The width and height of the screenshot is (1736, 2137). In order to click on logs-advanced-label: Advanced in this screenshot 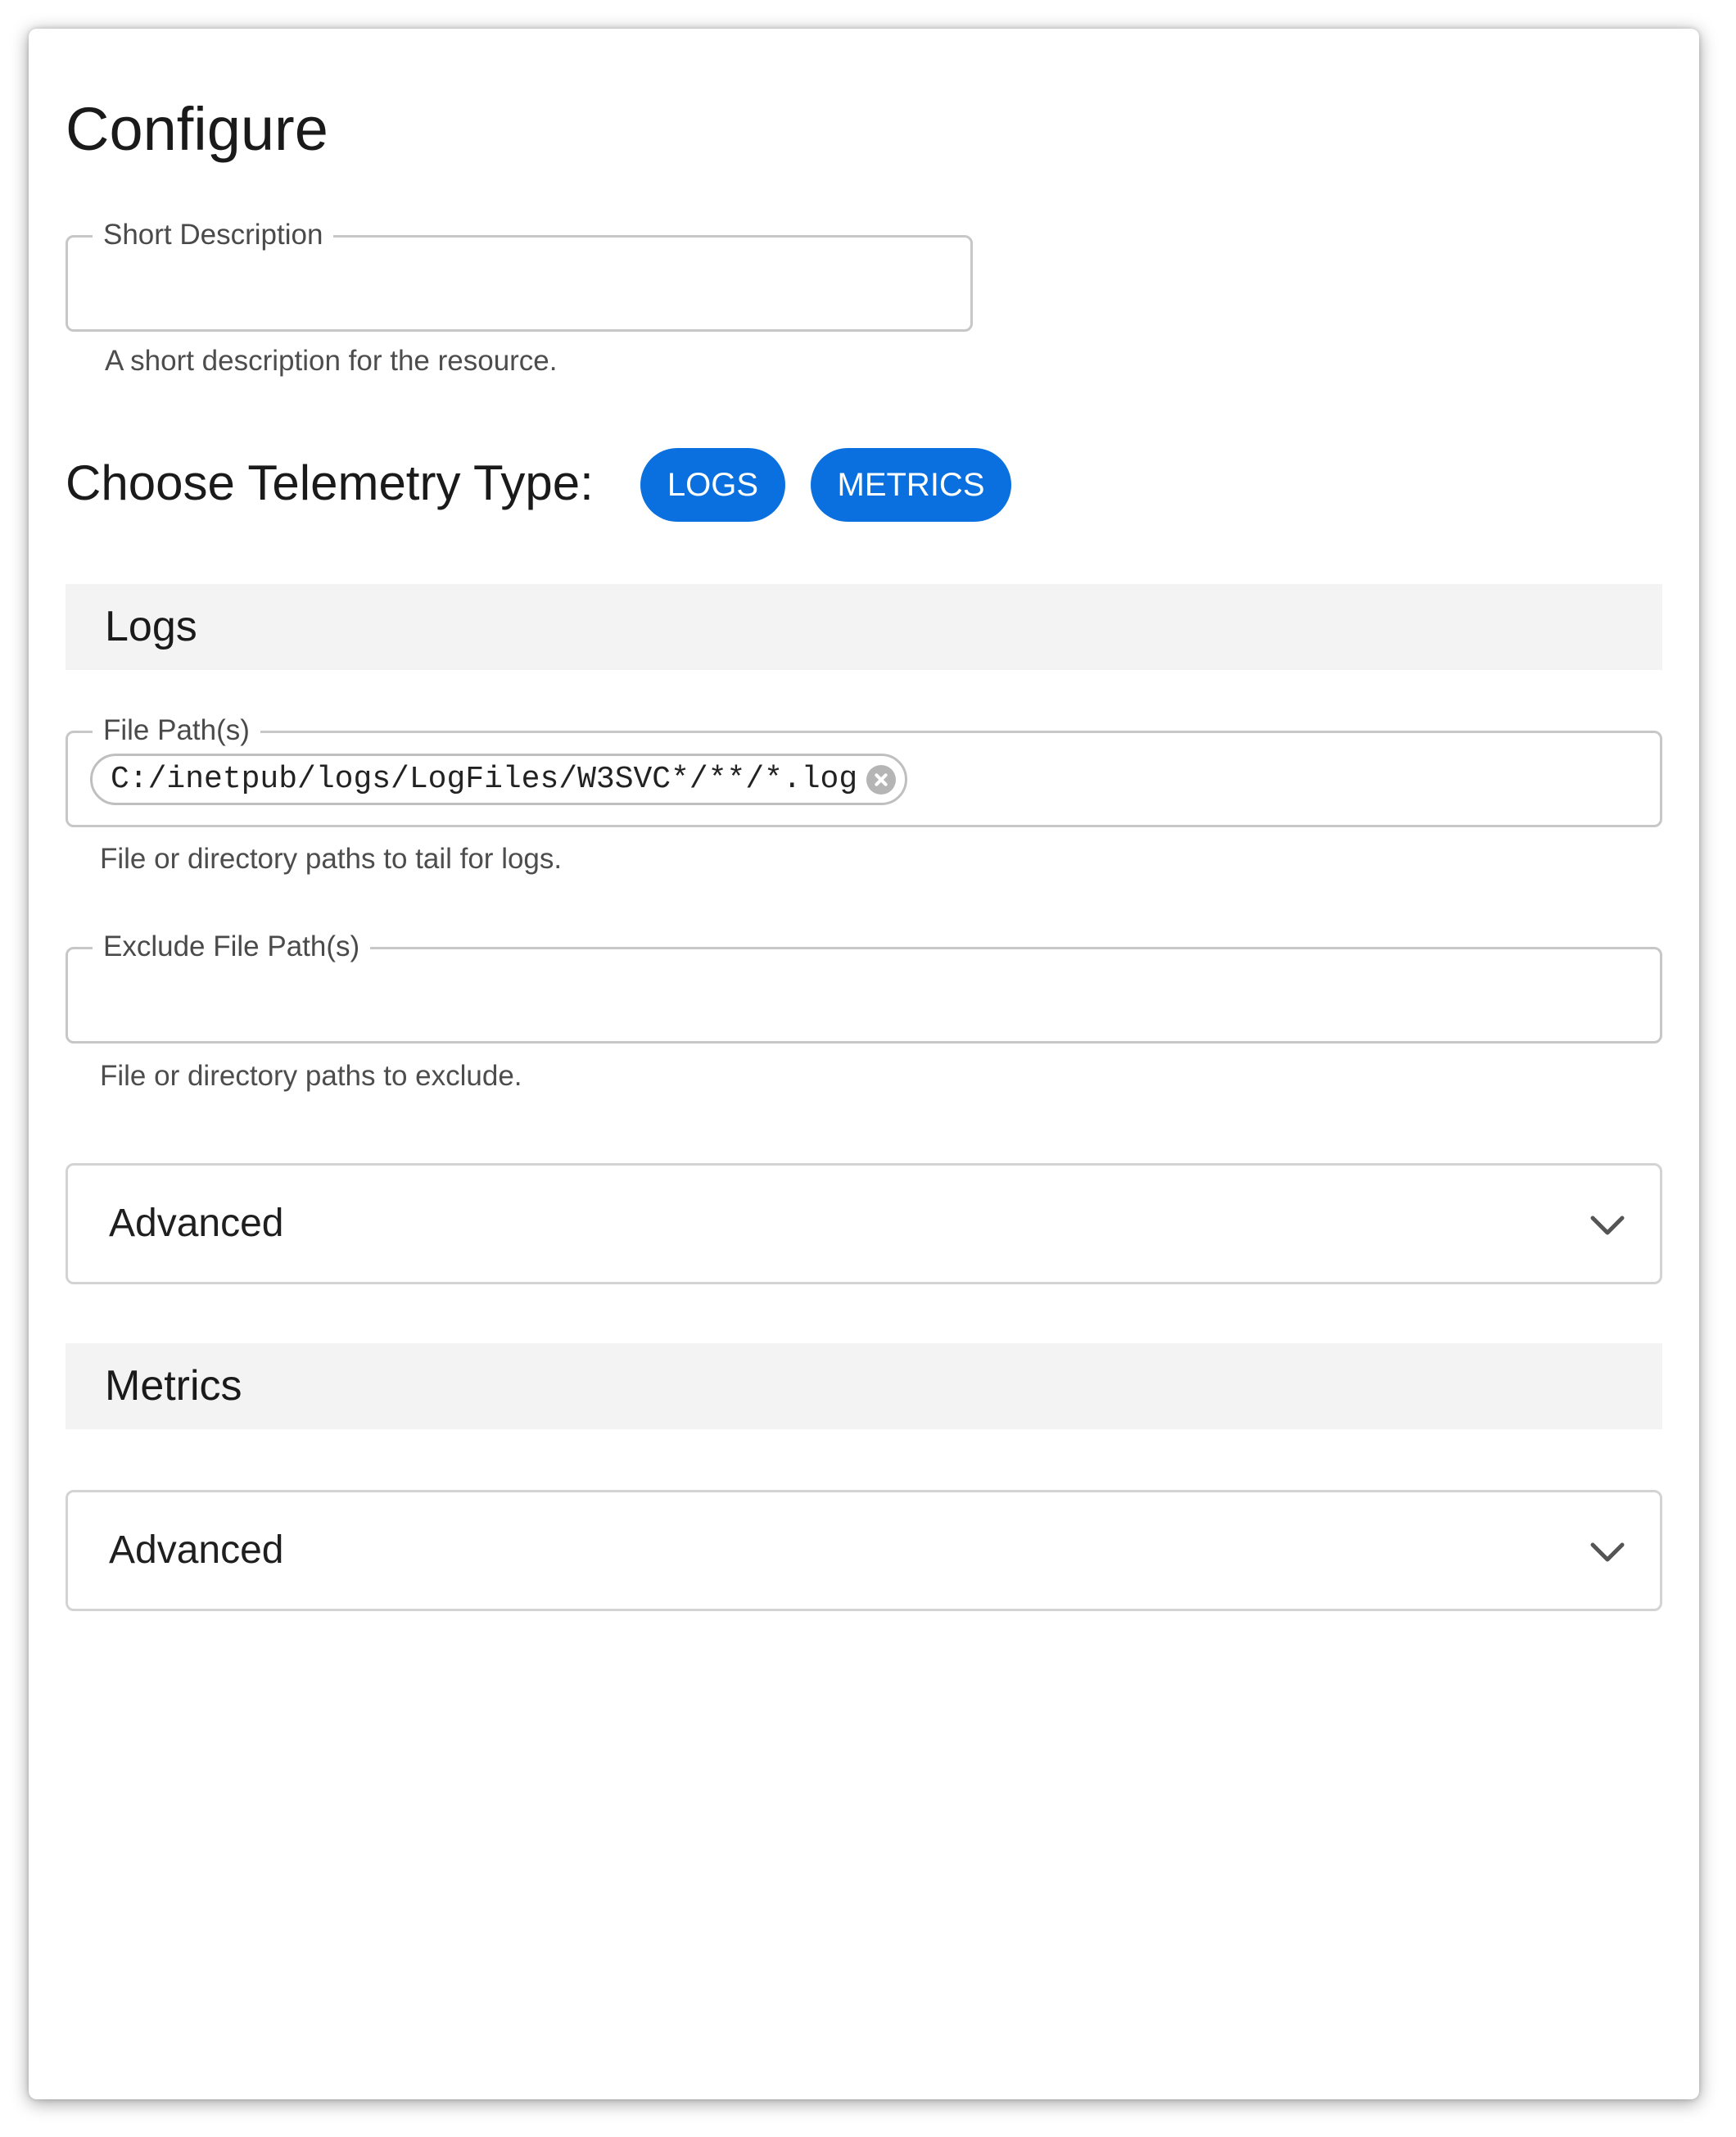, I will do `click(196, 1223)`.